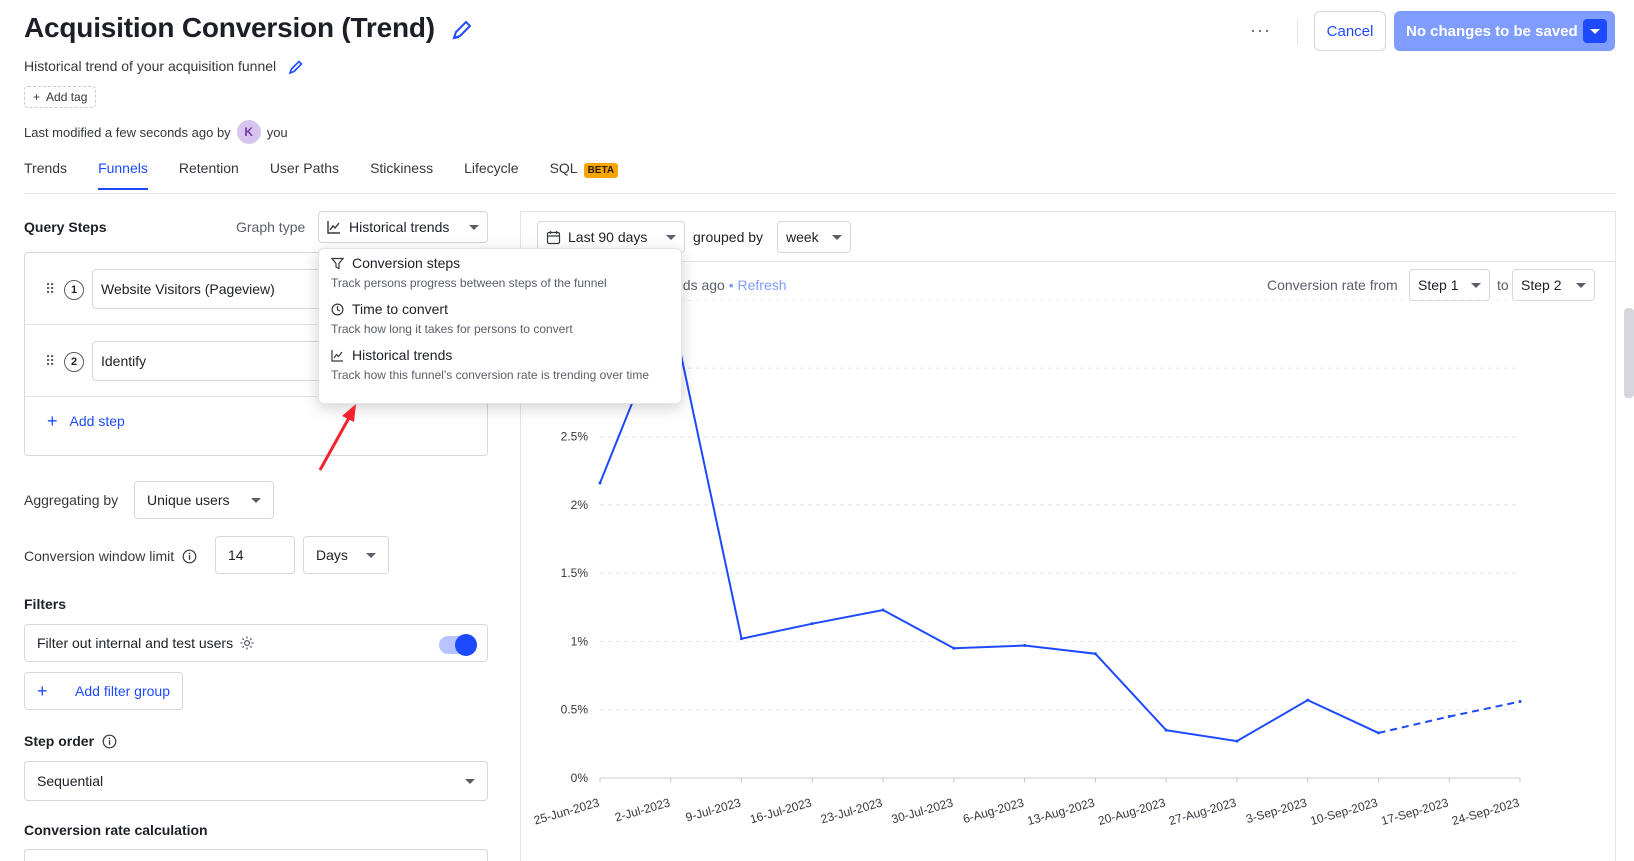  I want to click on tab-user-paths: User Paths, so click(304, 175).